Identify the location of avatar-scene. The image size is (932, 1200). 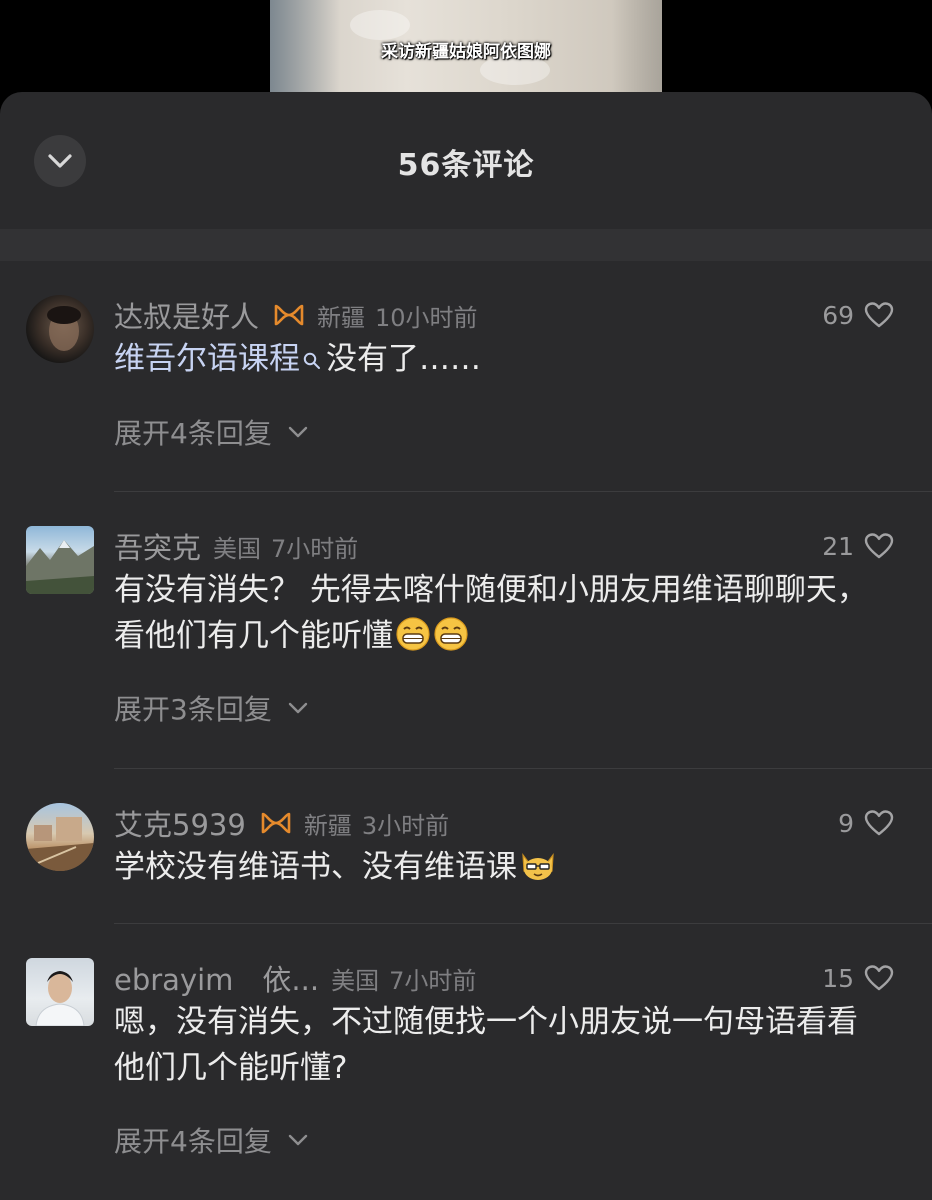
(60, 844).